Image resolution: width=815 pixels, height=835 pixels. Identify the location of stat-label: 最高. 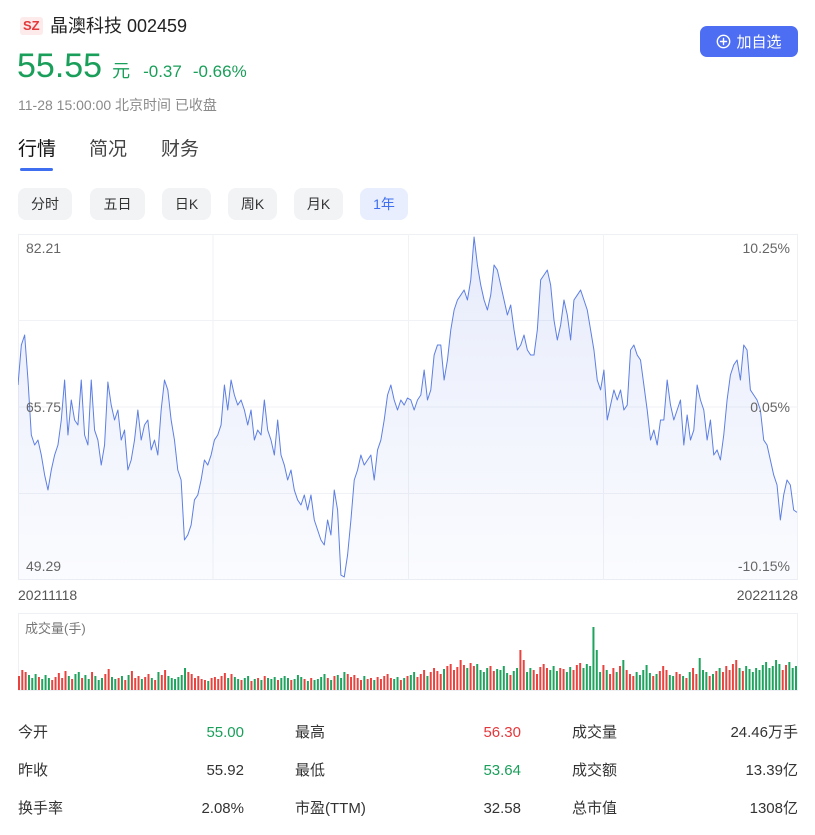
(310, 732).